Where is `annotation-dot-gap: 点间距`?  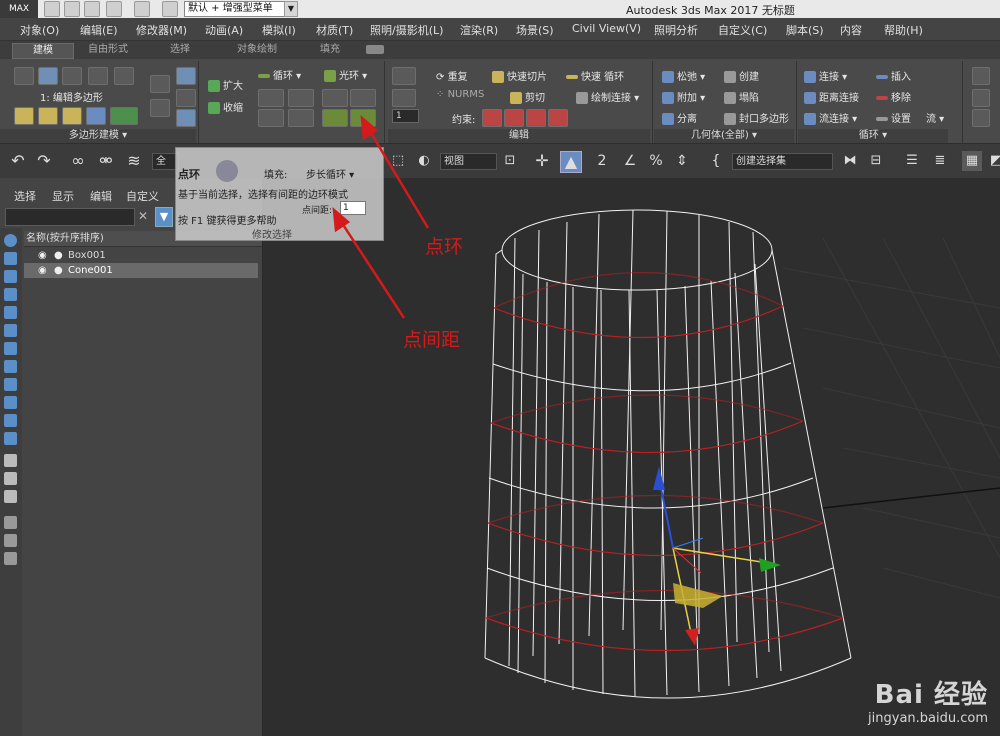 annotation-dot-gap: 点间距 is located at coordinates (432, 340).